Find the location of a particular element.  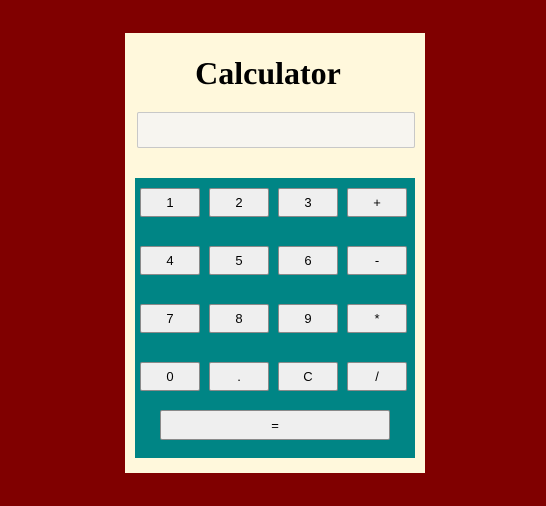

key-1-button: 1 is located at coordinates (170, 202).